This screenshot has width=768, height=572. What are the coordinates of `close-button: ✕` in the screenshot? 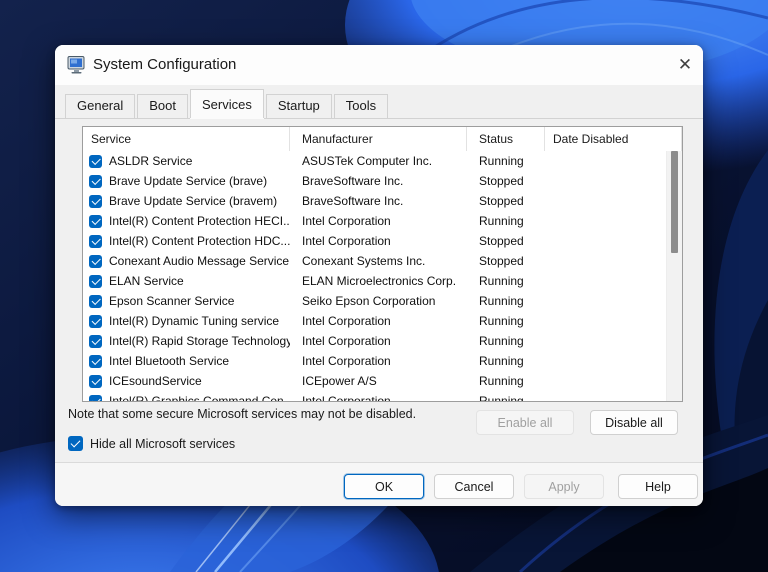 It's located at (685, 65).